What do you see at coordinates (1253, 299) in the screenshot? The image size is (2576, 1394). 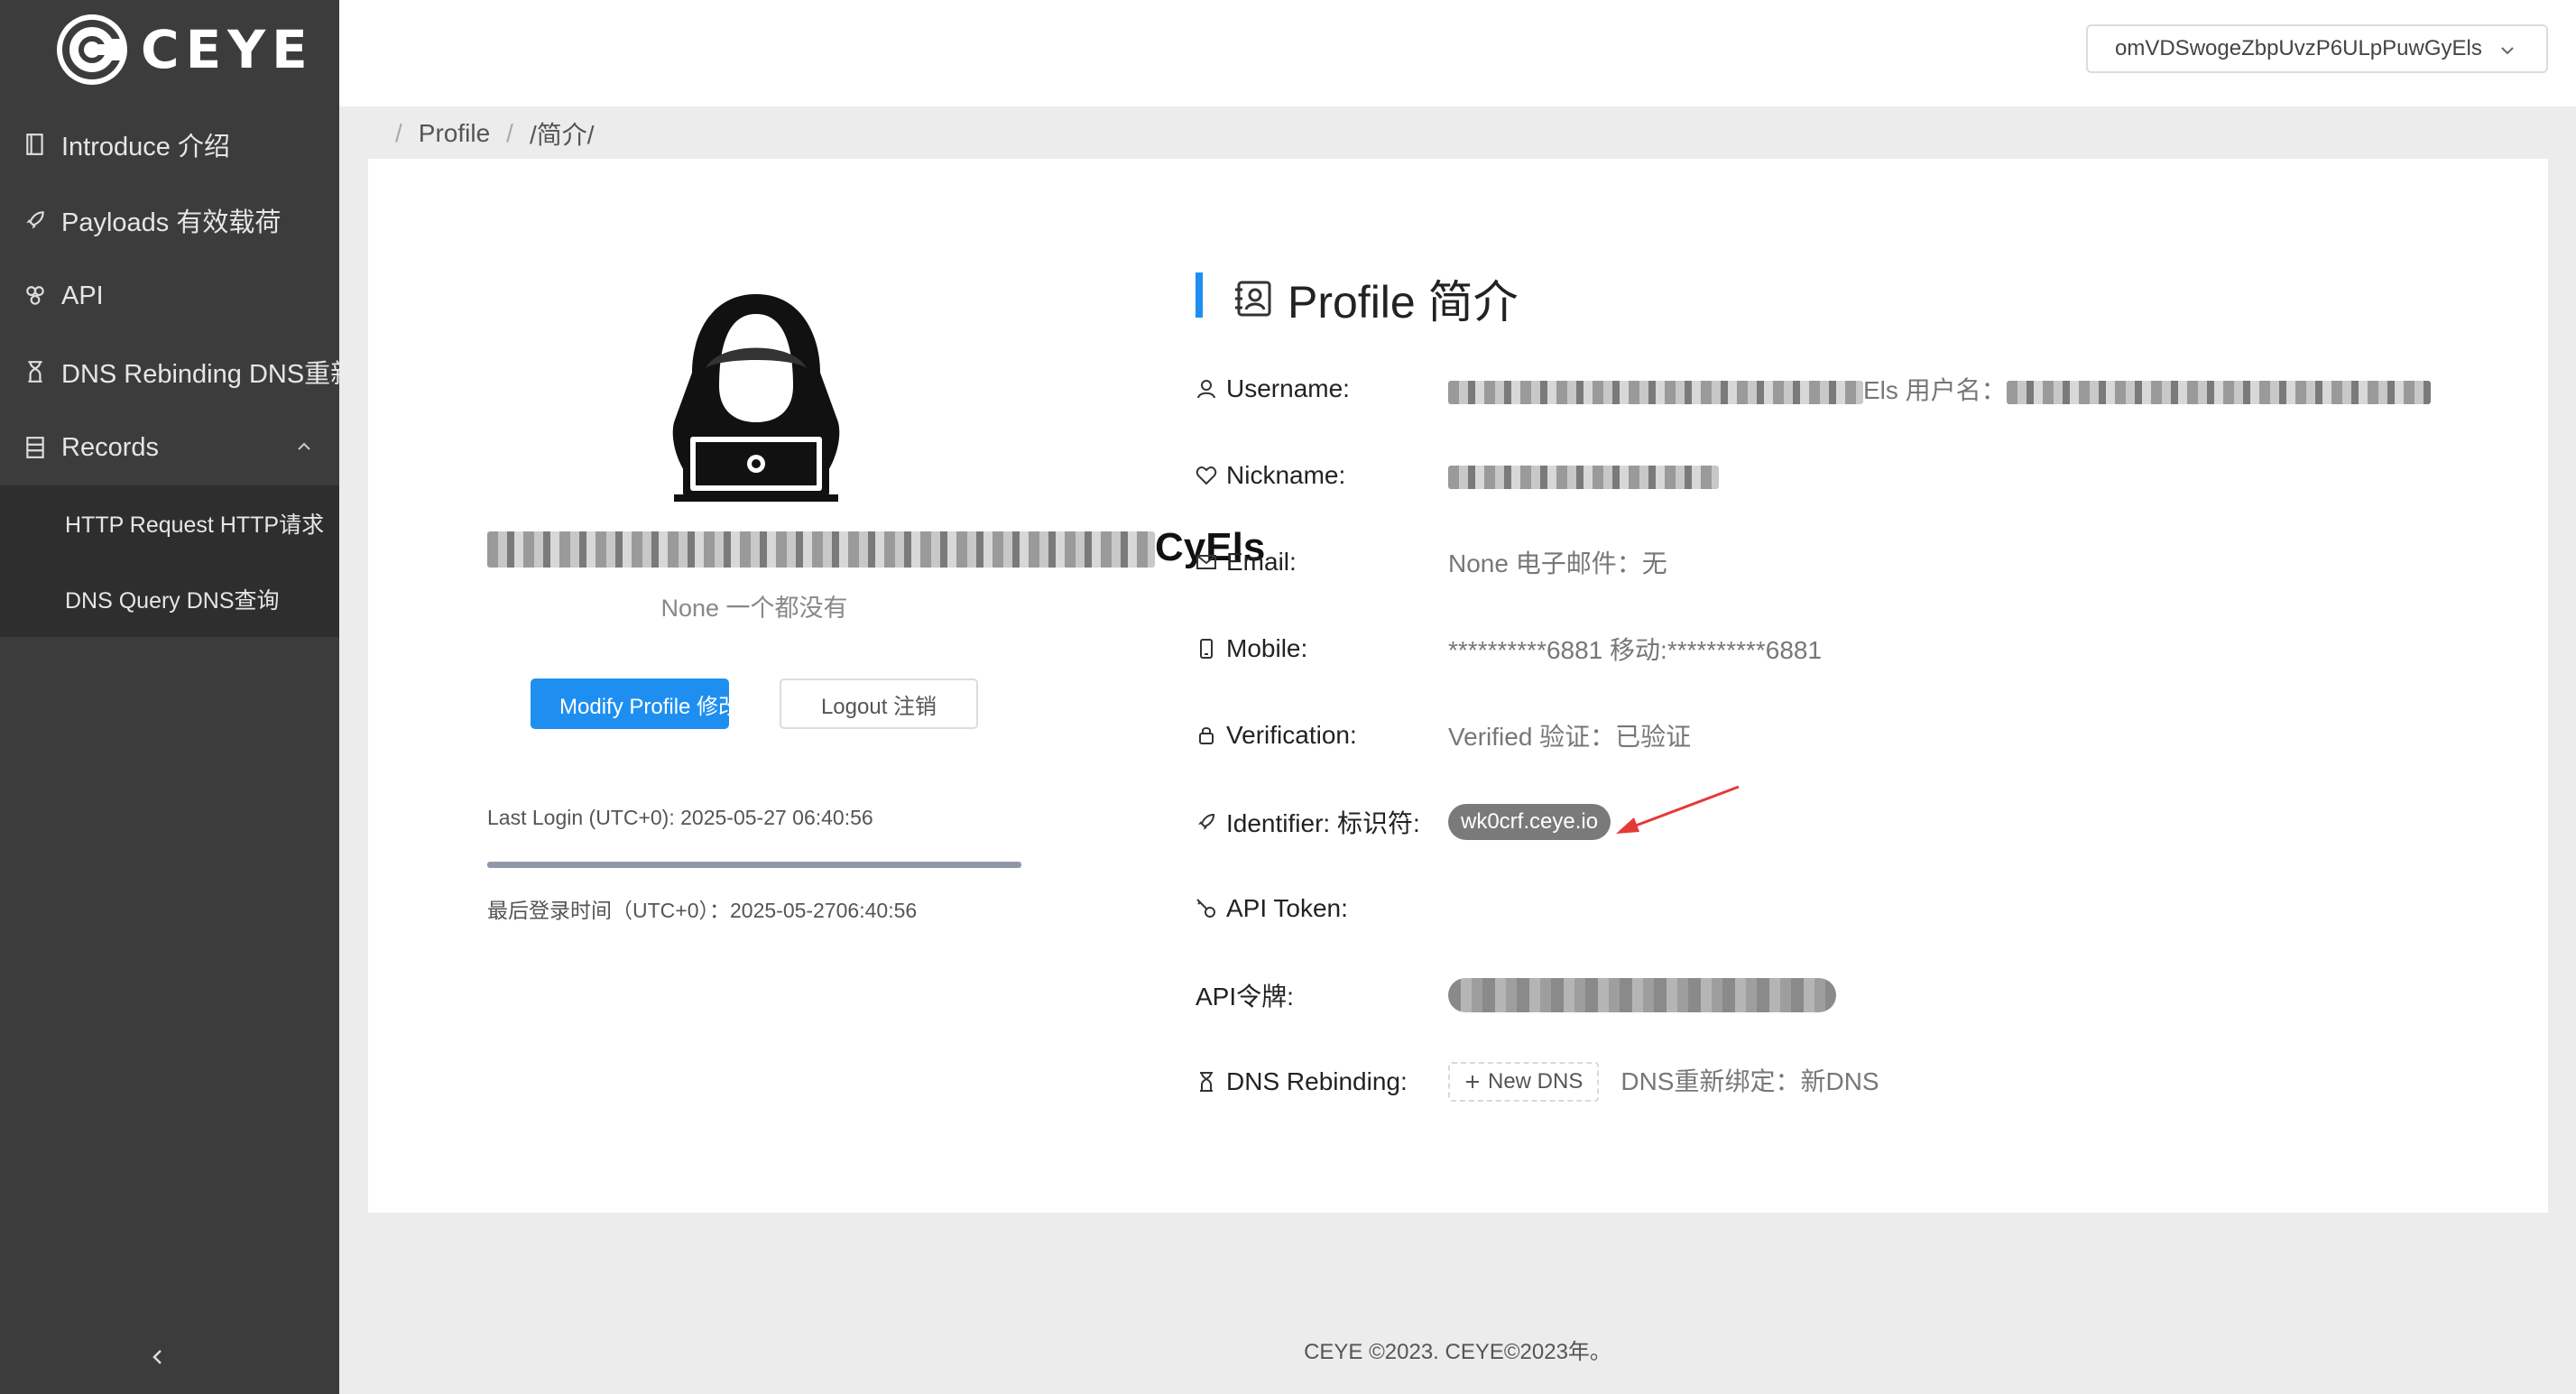 I see `contact-card-icon` at bounding box center [1253, 299].